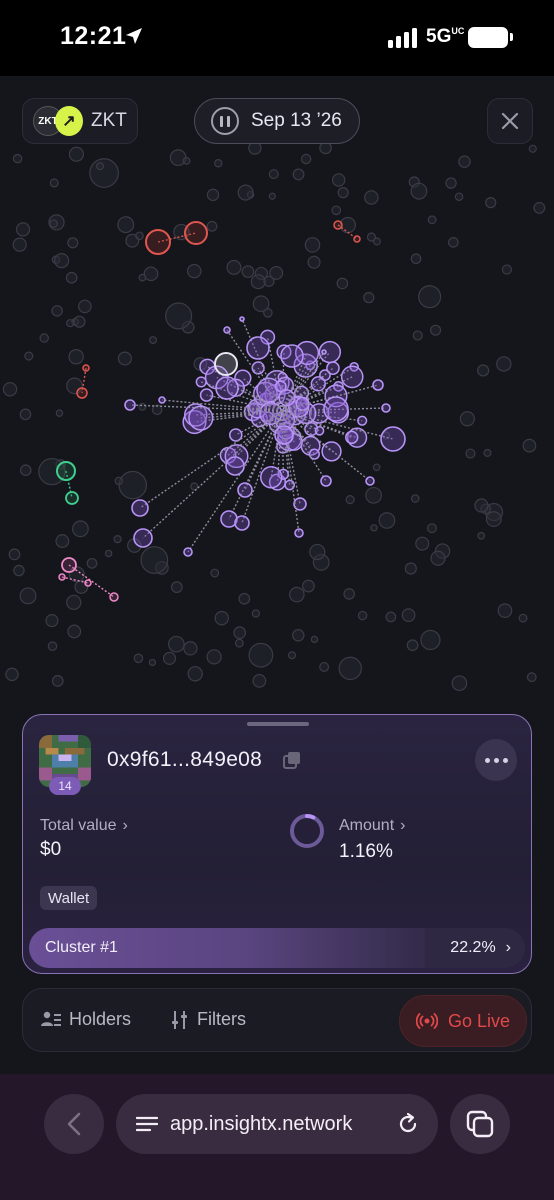 The width and height of the screenshot is (554, 1200). Describe the element at coordinates (408, 1124) in the screenshot. I see `reload-icon` at that location.